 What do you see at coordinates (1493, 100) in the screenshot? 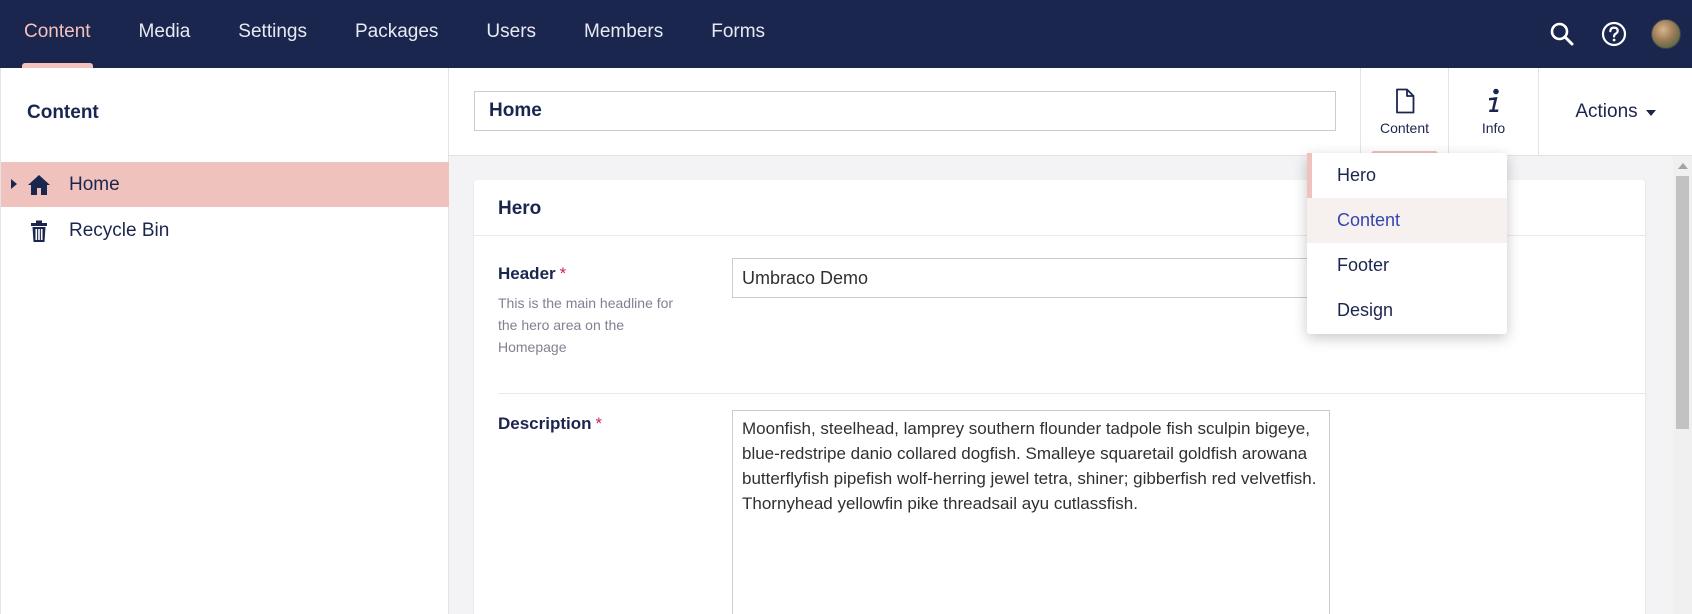
I see `info-icon` at bounding box center [1493, 100].